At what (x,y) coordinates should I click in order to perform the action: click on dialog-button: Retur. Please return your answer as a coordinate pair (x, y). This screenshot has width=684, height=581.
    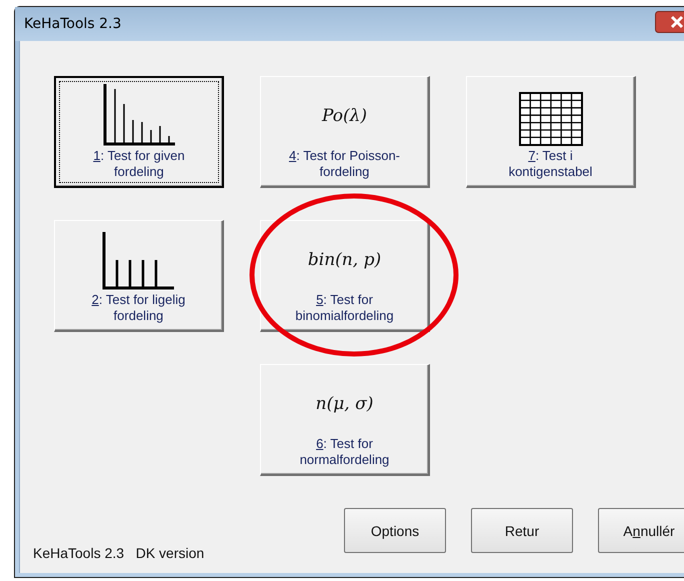
    Looking at the image, I should click on (522, 530).